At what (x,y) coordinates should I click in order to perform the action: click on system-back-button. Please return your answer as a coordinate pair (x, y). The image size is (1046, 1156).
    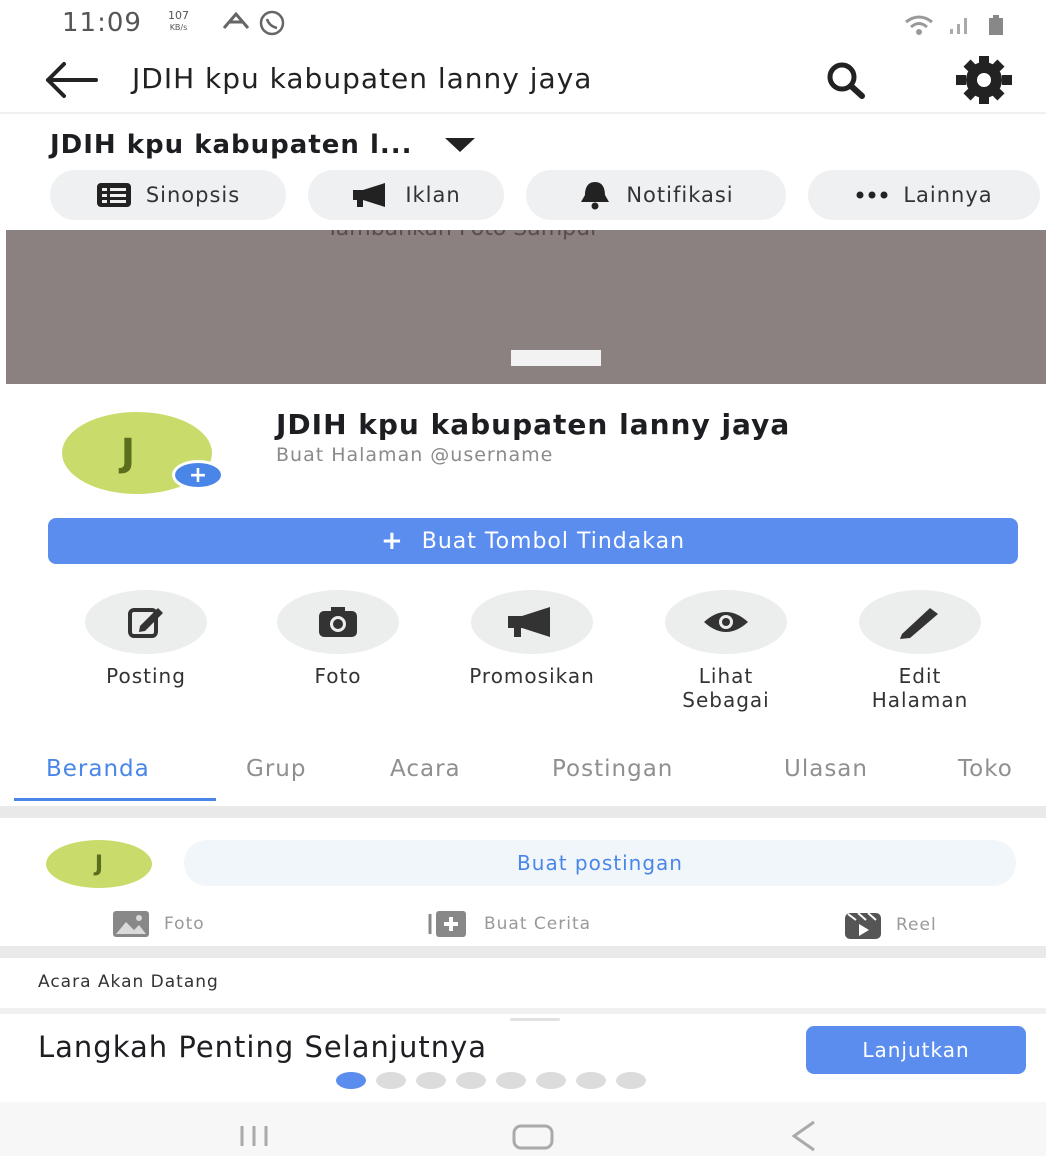
    Looking at the image, I should click on (804, 1138).